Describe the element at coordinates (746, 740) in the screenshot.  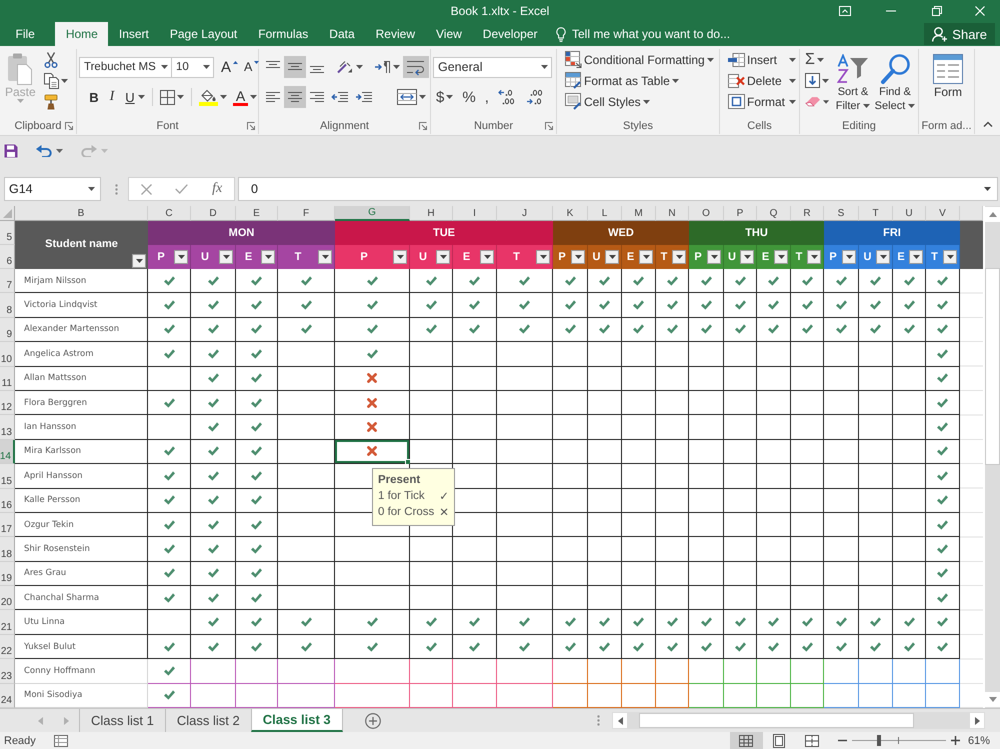
I see `normal-view-button` at that location.